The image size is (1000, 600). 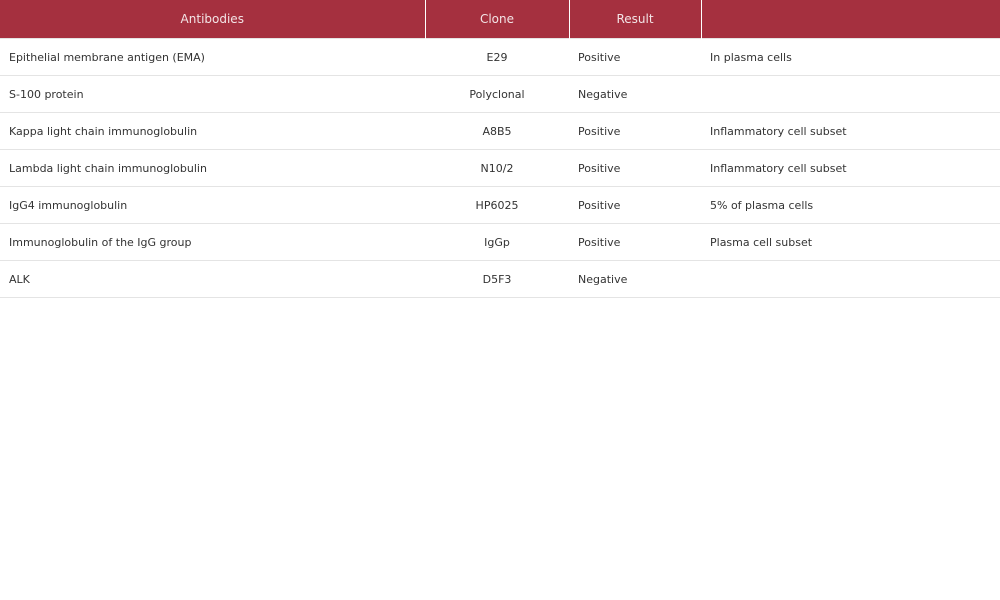 I want to click on antibody-cell: Immunoglobulin of the IgG group, so click(x=212, y=242).